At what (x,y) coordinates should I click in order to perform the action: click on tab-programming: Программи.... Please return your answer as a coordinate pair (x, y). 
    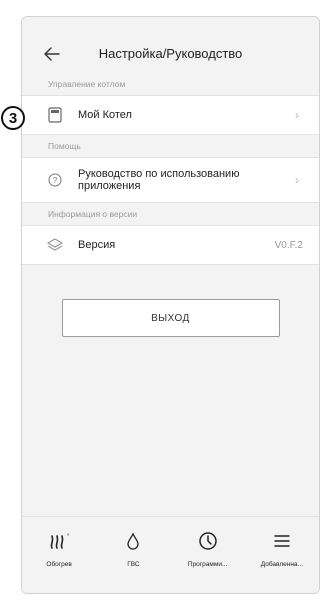
    Looking at the image, I should click on (208, 555).